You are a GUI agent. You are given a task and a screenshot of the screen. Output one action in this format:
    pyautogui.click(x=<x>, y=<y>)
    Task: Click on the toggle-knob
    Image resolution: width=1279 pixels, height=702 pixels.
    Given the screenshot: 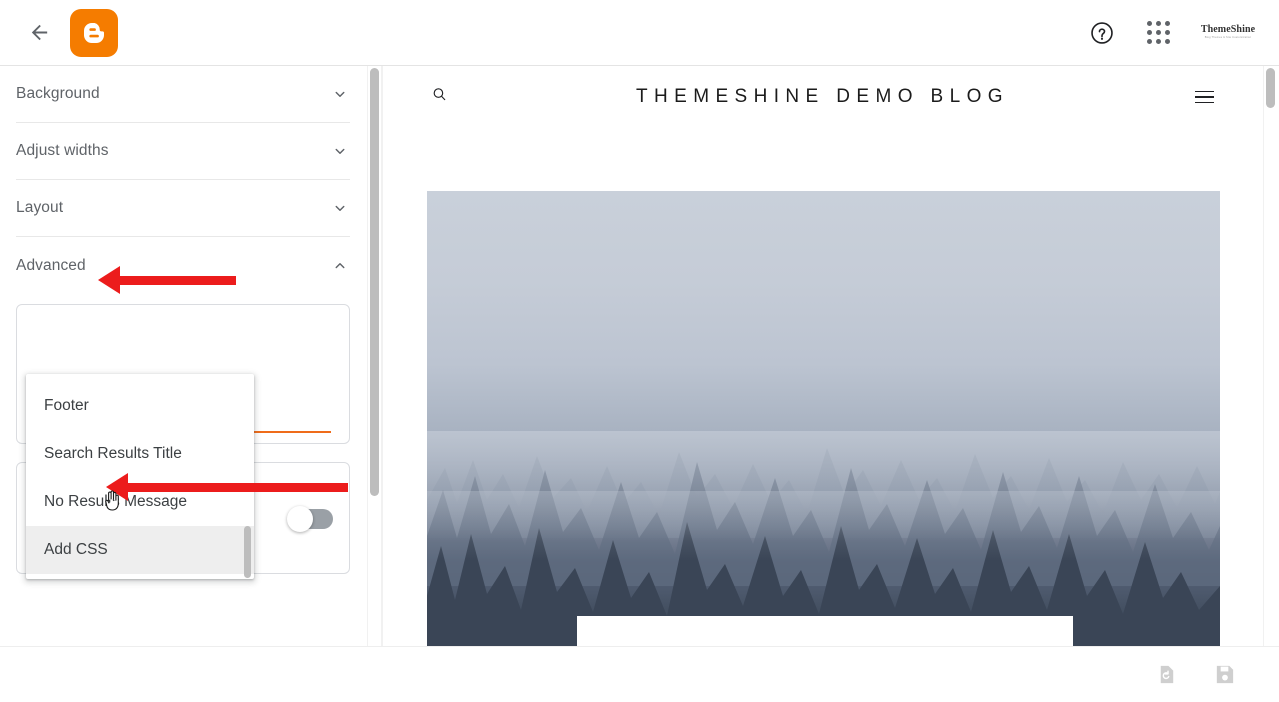 What is the action you would take?
    pyautogui.click(x=300, y=519)
    